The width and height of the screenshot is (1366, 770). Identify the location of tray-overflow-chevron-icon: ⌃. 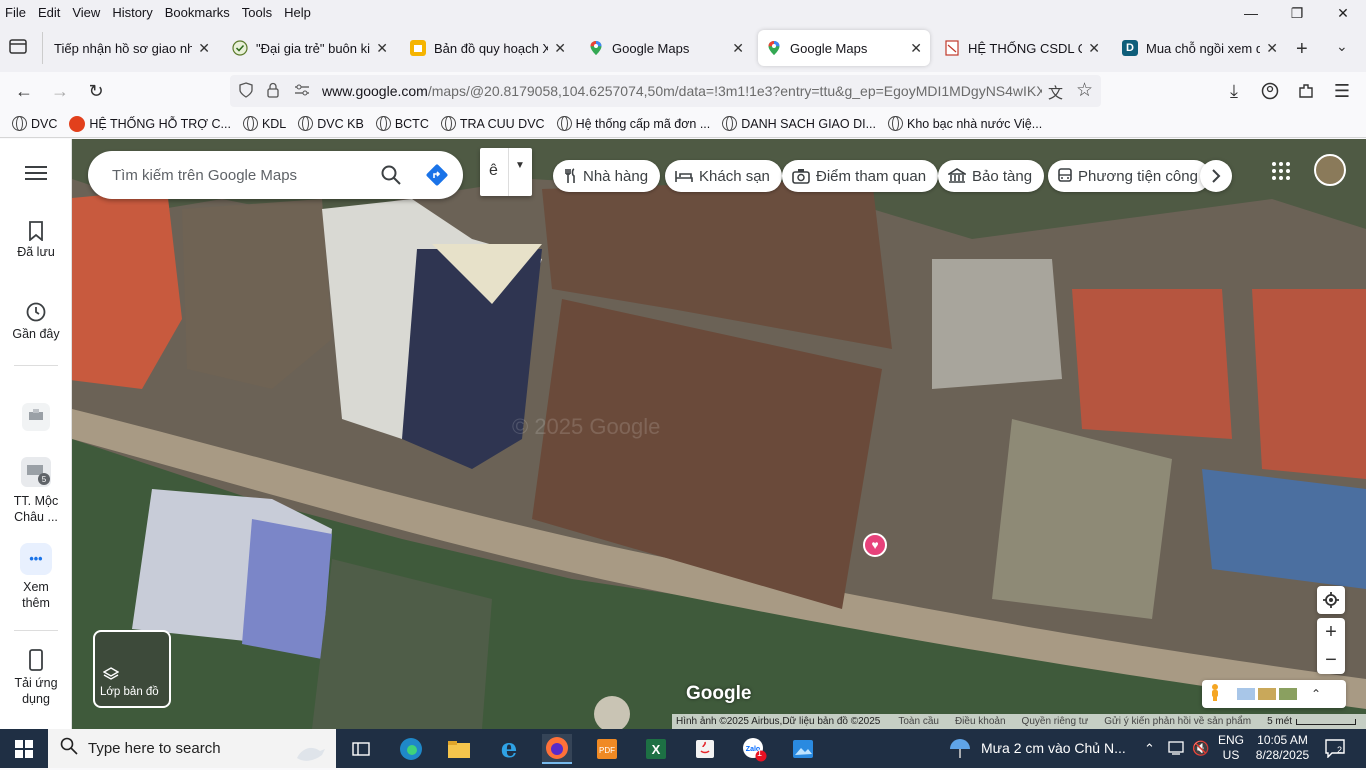
(1149, 749).